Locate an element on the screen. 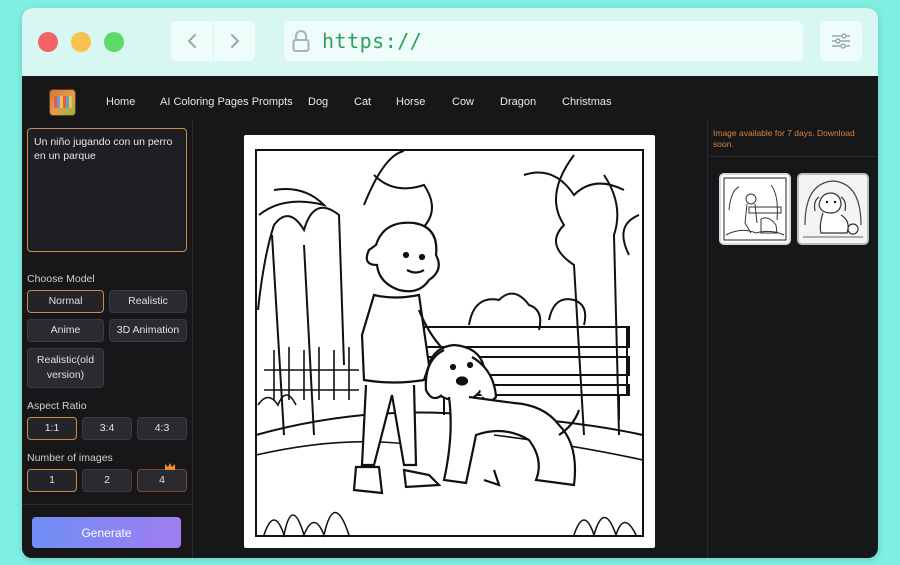 Image resolution: width=900 pixels, height=565 pixels. images-count-label: Number of images is located at coordinates (70, 458).